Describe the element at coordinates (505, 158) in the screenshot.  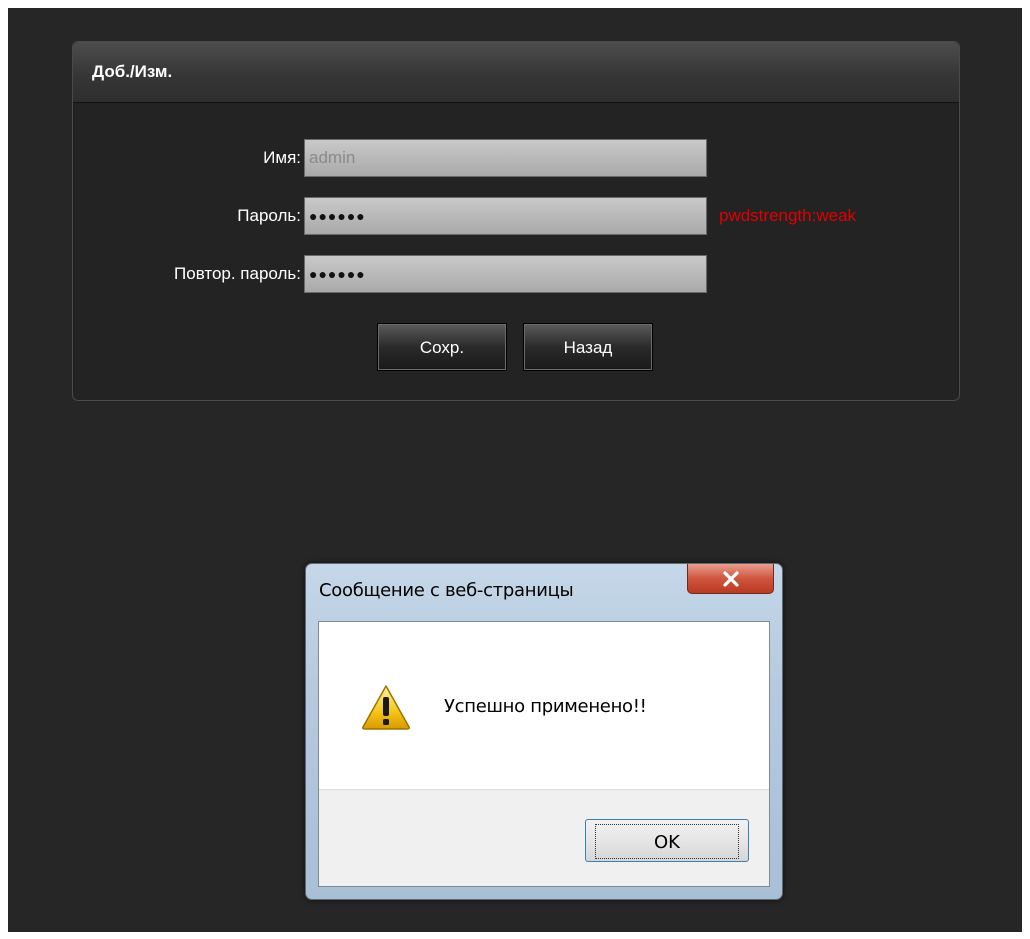
I see `name-input` at that location.